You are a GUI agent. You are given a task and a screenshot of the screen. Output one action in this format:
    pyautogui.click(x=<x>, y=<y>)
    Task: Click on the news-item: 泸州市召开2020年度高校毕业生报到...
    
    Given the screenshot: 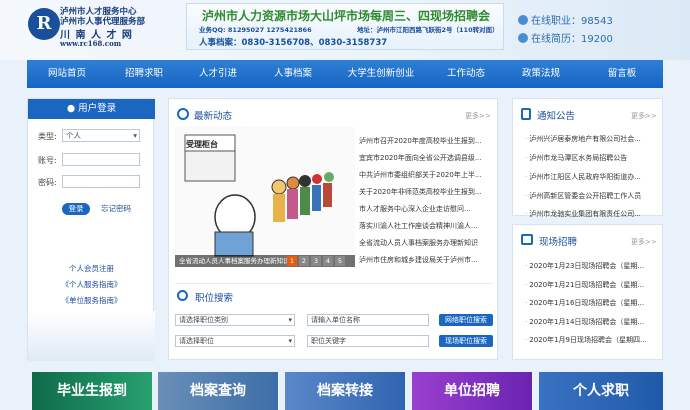 What is the action you would take?
    pyautogui.click(x=427, y=141)
    